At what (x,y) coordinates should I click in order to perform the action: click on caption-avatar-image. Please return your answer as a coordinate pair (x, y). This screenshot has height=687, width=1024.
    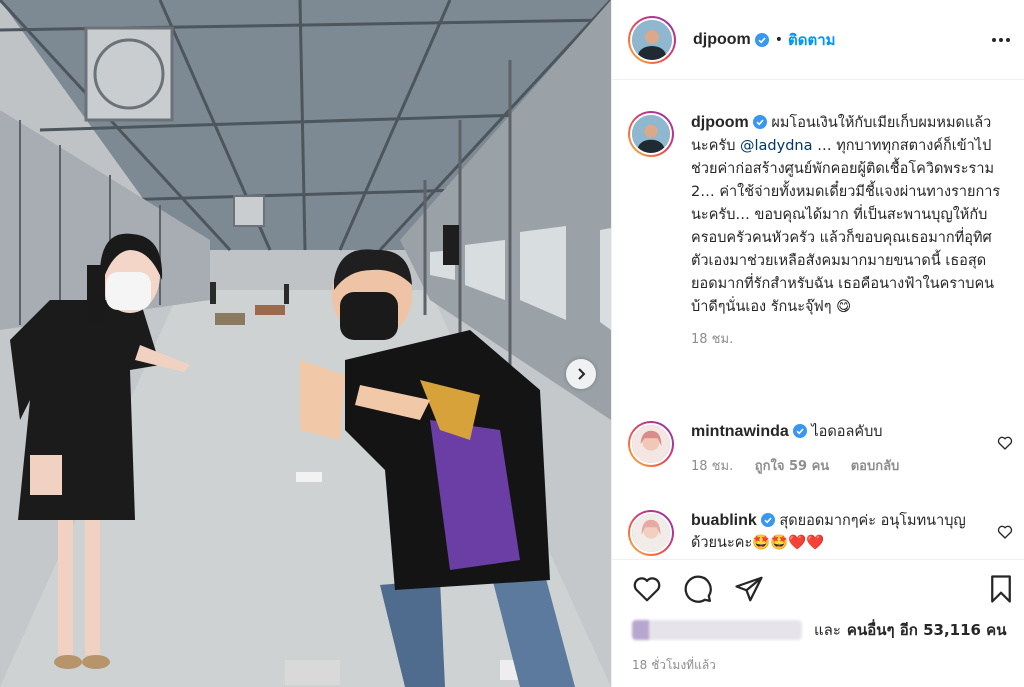
    Looking at the image, I should click on (651, 134).